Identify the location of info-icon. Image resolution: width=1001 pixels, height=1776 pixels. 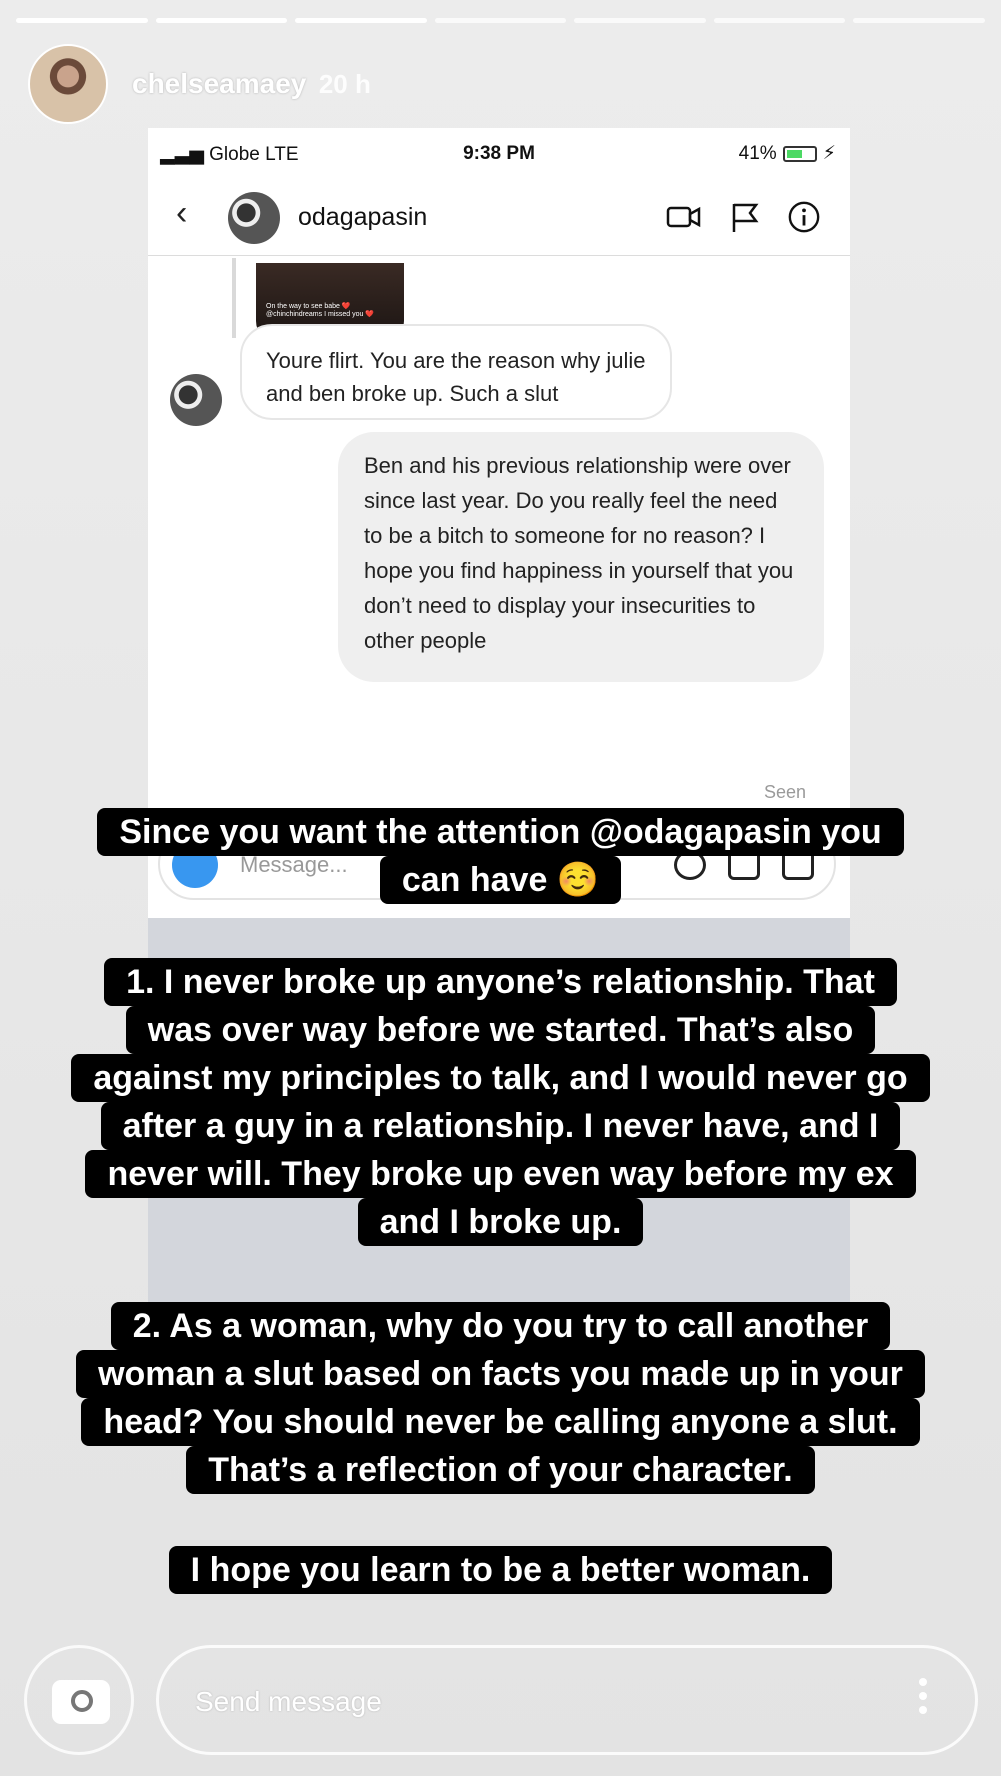
(804, 217).